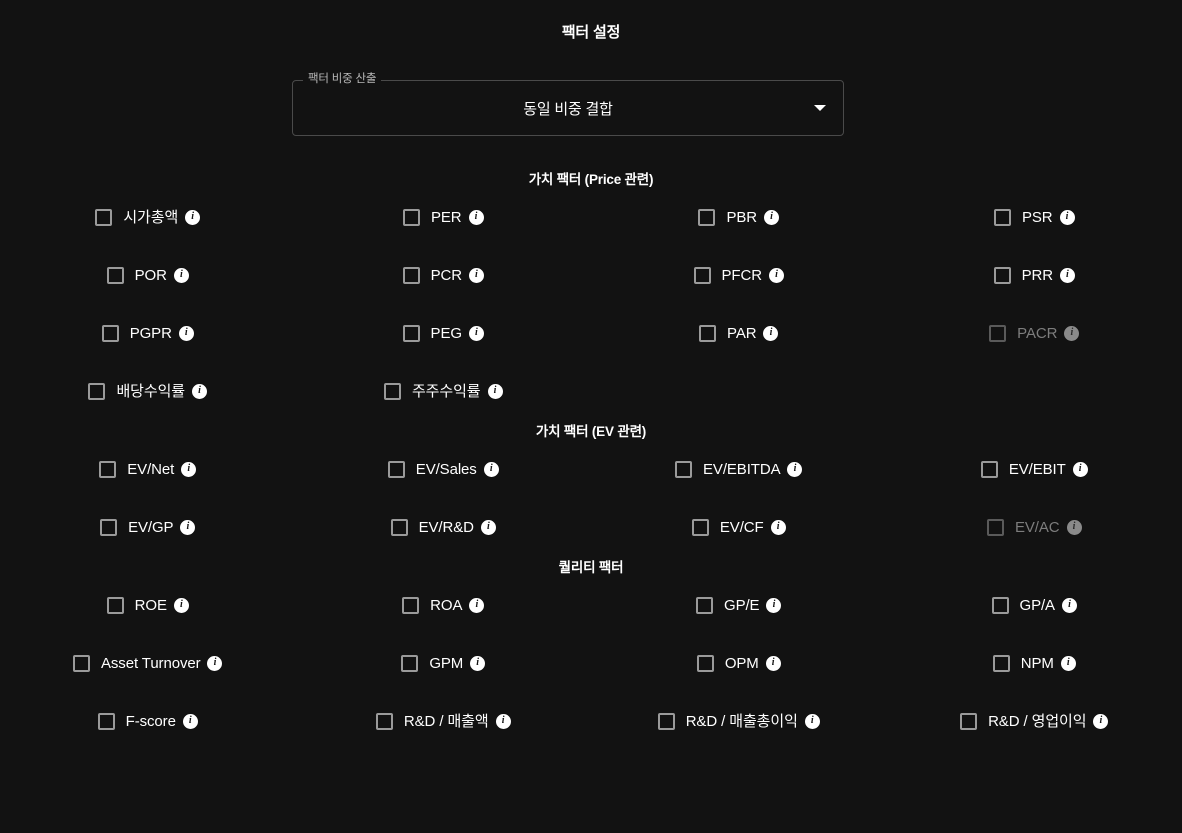 Image resolution: width=1182 pixels, height=833 pixels. What do you see at coordinates (1002, 217) in the screenshot?
I see `checkbox-psr` at bounding box center [1002, 217].